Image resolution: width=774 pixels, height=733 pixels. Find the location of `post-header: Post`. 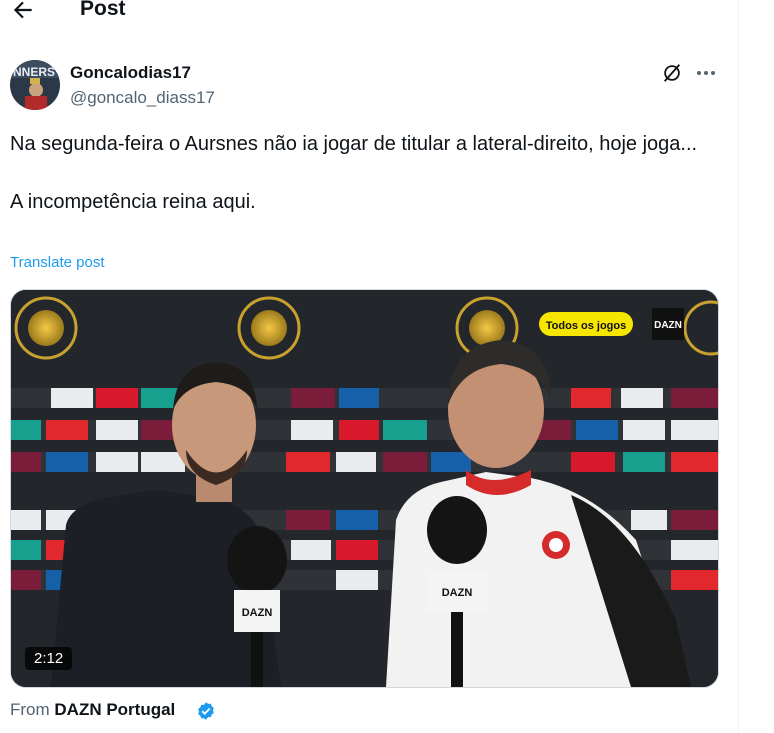

post-header: Post is located at coordinates (369, 14).